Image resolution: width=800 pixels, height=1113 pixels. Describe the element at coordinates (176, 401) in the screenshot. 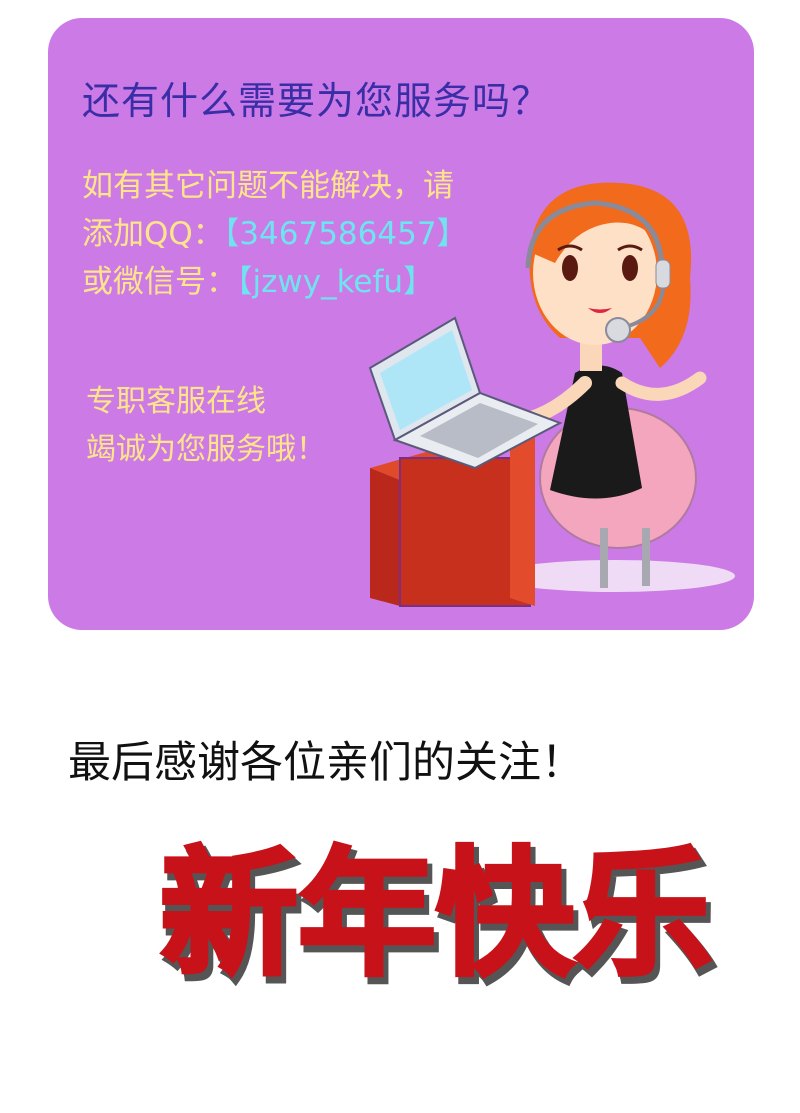

I see `slogan-line-1: 专职客服在线` at that location.